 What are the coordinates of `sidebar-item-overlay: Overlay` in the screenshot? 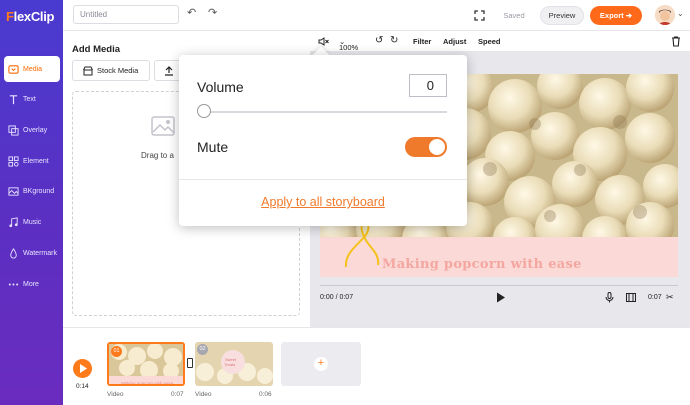 It's located at (32, 130).